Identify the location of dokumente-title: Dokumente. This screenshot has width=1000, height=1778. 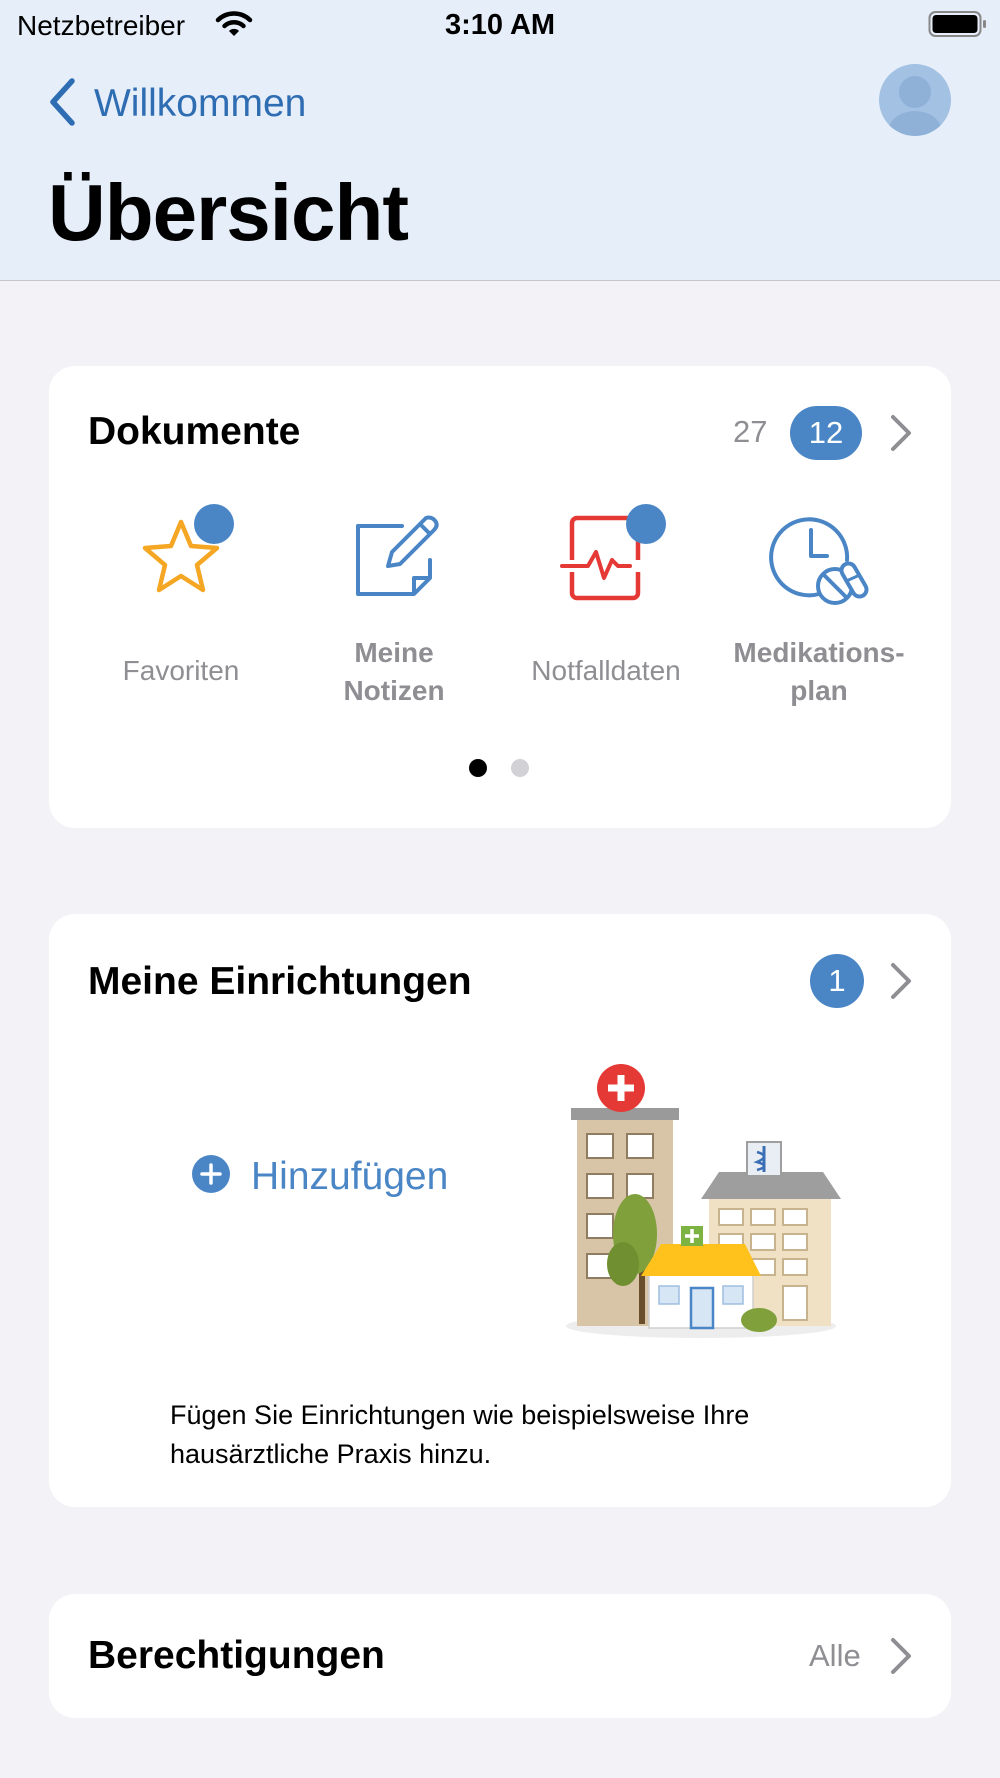
(194, 431).